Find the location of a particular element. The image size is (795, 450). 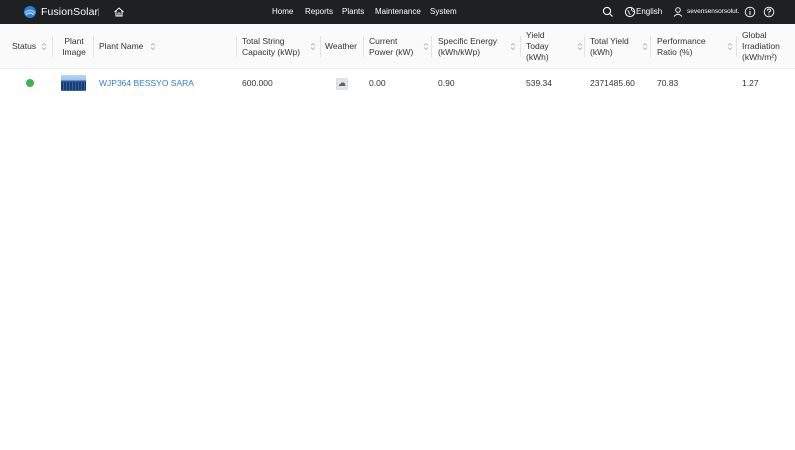

header-current-power: Current Power (kW) is located at coordinates (399, 46).